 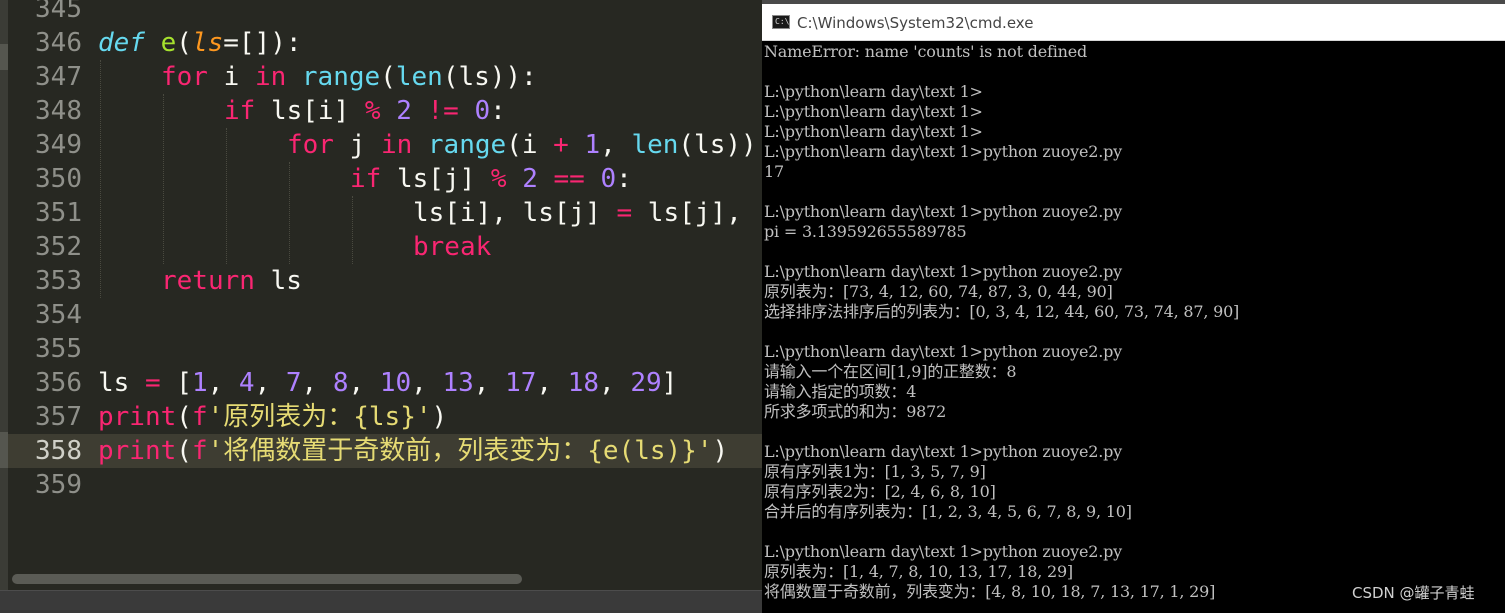 I want to click on line-number: 347, so click(x=58, y=77).